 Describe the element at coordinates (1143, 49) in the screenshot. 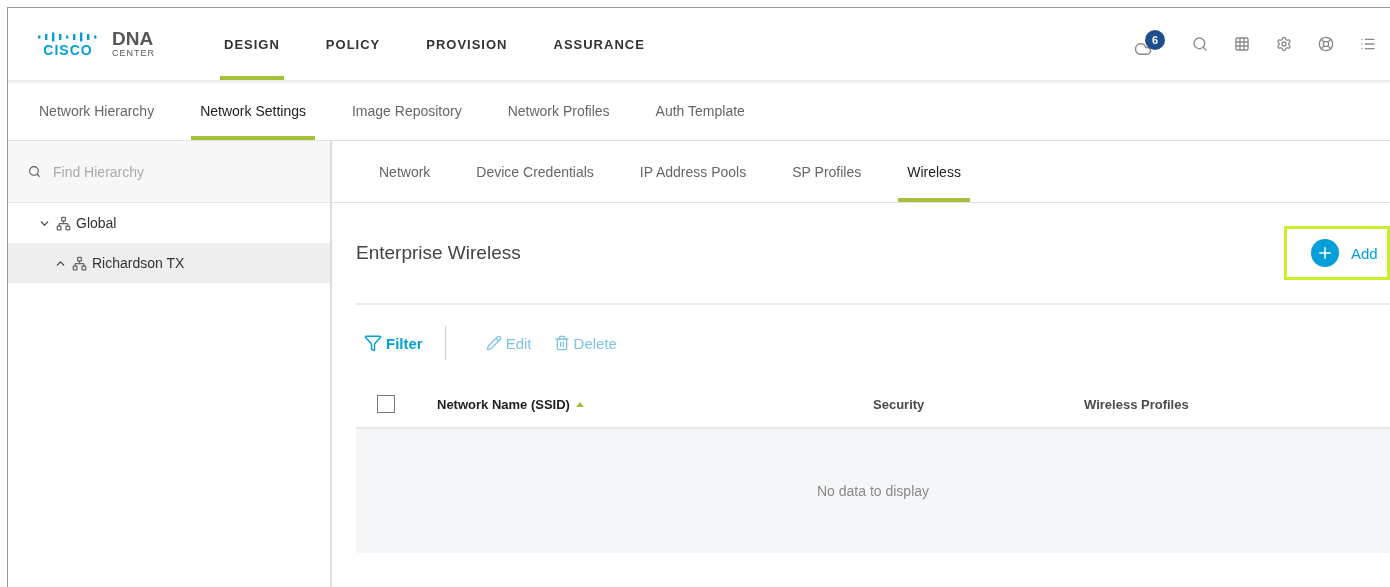

I see `cloud-icon` at that location.